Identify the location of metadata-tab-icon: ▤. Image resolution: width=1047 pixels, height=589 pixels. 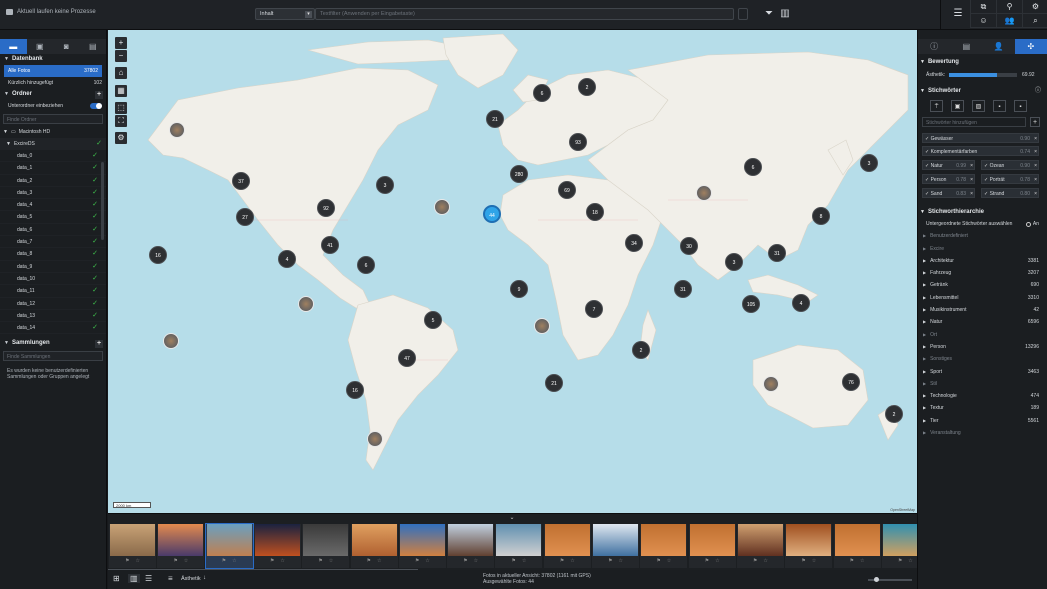
(966, 46).